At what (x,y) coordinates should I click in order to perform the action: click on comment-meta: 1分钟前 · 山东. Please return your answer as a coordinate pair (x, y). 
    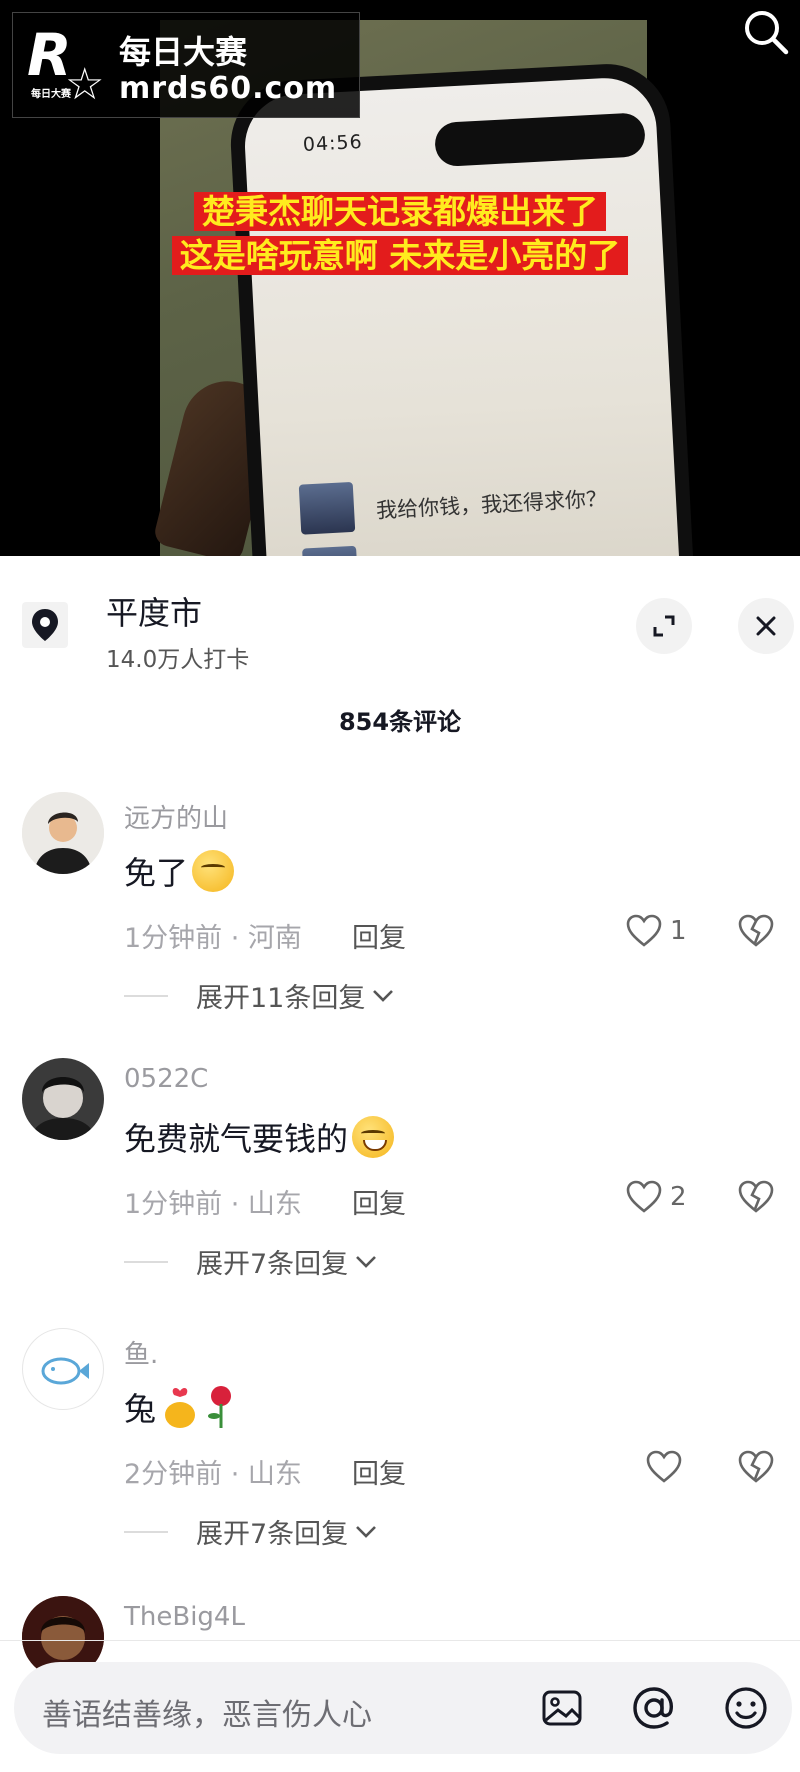
    Looking at the image, I should click on (213, 1204).